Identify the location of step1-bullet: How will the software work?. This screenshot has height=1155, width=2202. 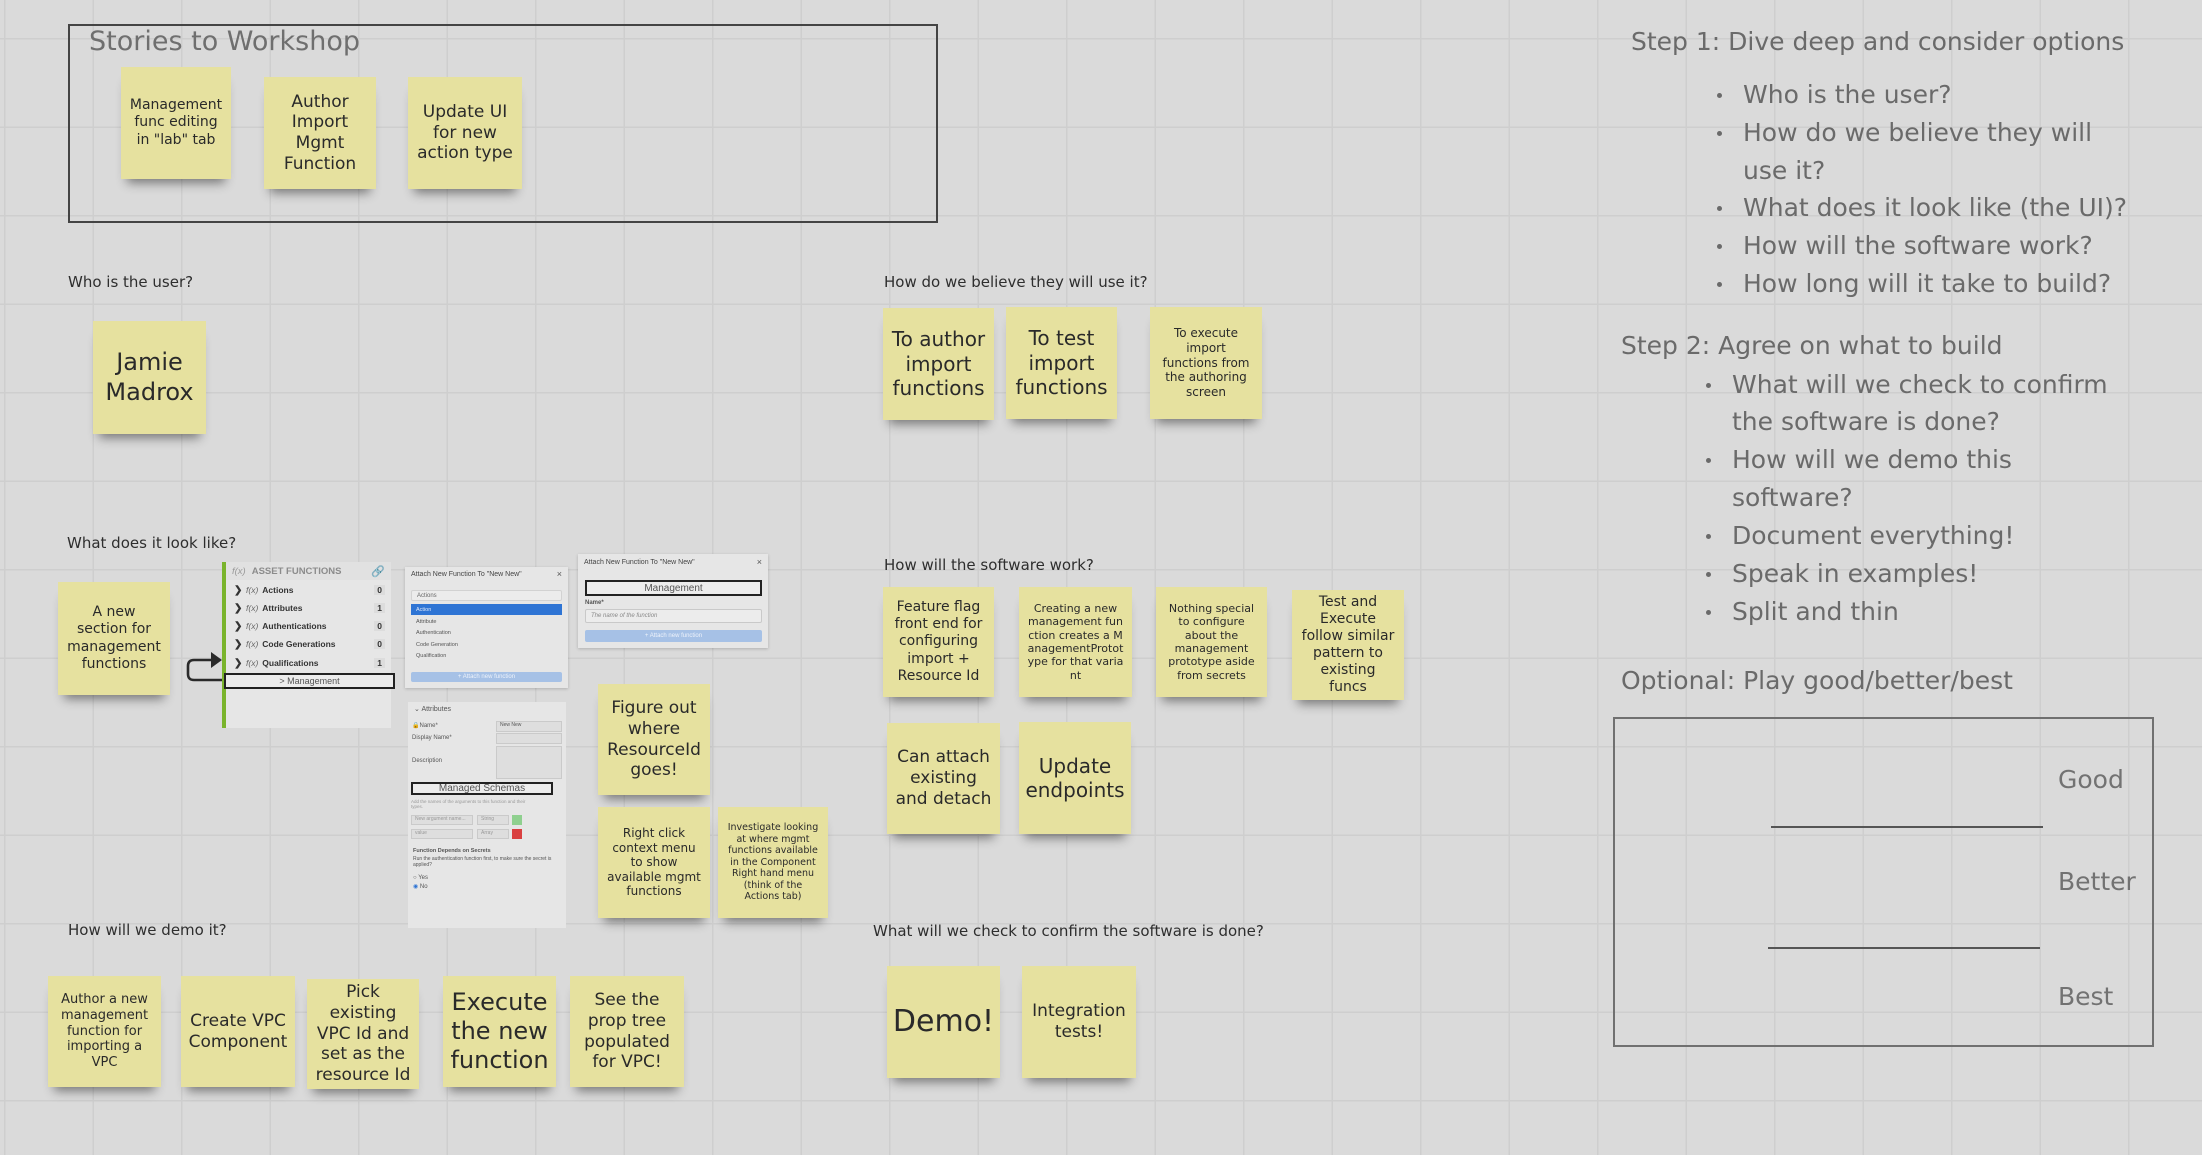
(1918, 245).